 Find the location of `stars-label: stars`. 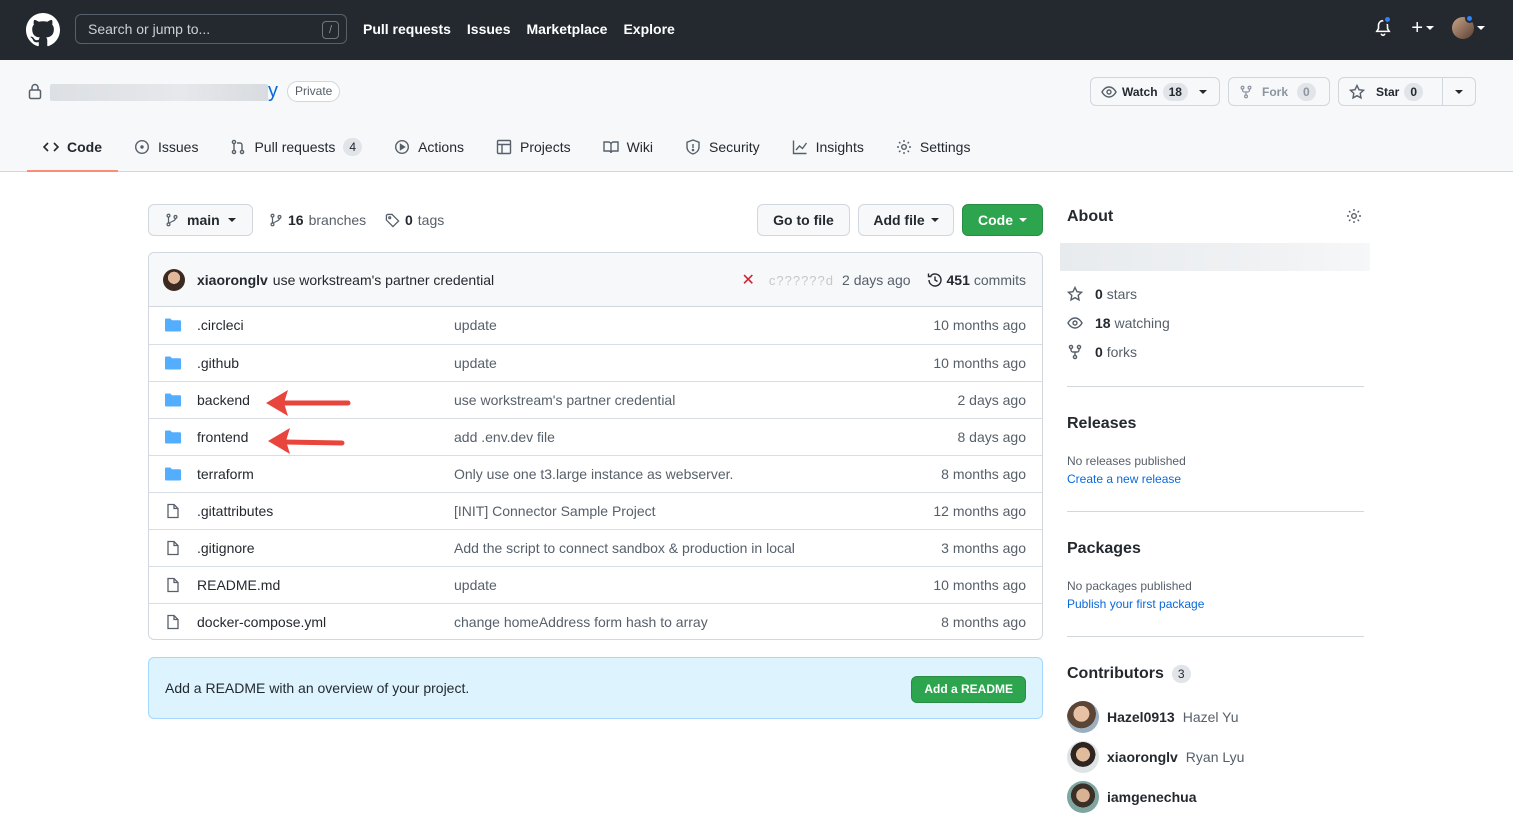

stars-label: stars is located at coordinates (1122, 294).